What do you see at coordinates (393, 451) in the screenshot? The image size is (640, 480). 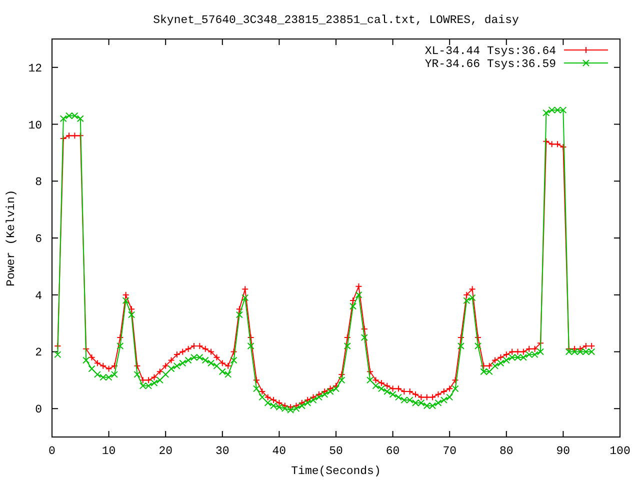 I see `tick-label: 60` at bounding box center [393, 451].